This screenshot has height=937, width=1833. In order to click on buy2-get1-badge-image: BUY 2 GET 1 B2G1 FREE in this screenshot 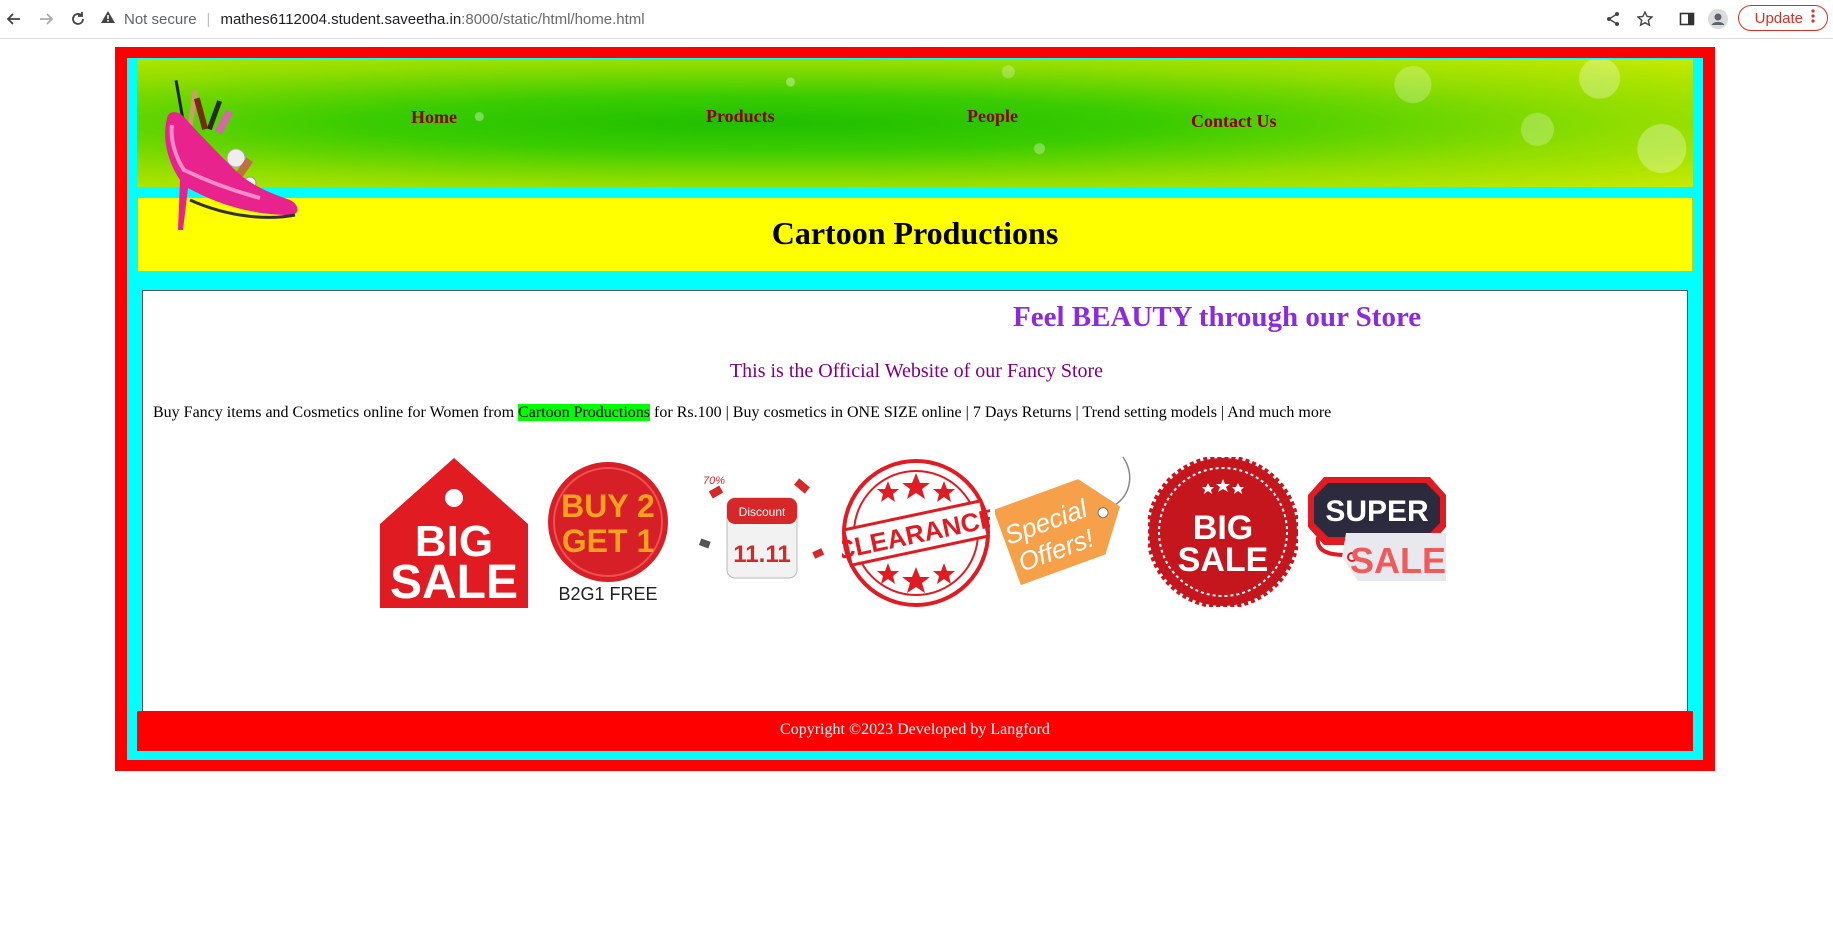, I will do `click(608, 536)`.